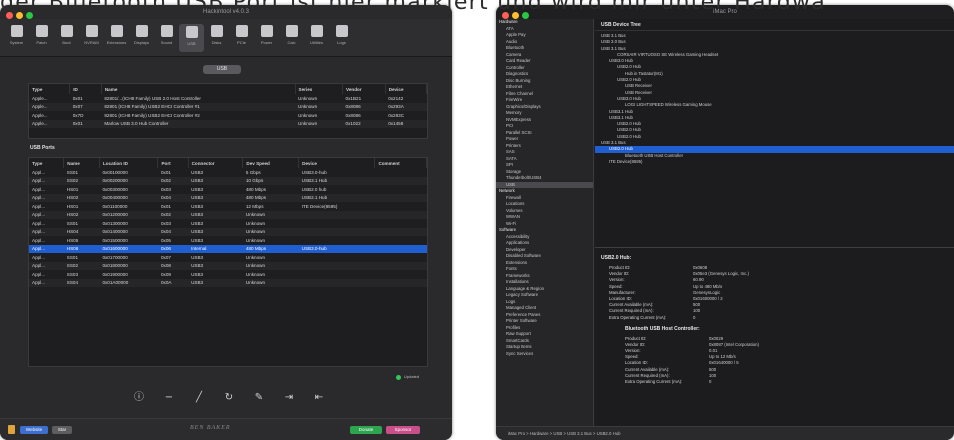 The height and width of the screenshot is (440, 954). Describe the element at coordinates (173, 248) in the screenshot. I see `table-cell: 0x06` at that location.